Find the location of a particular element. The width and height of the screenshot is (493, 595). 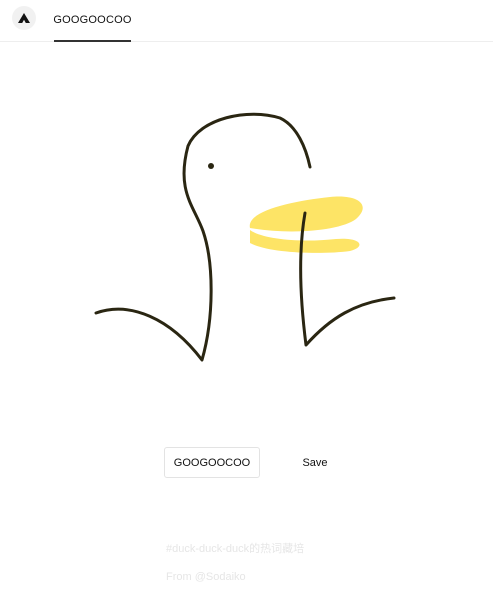

logo-glyph is located at coordinates (24, 18).